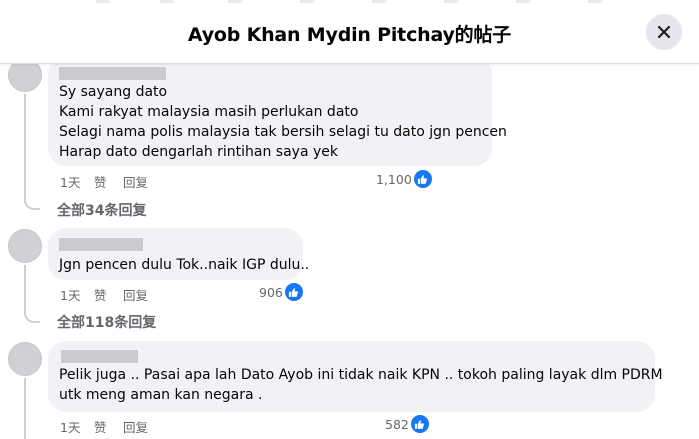  I want to click on dialog-header: Ayob Khan Mydin Pitchay的帖子, so click(349, 32).